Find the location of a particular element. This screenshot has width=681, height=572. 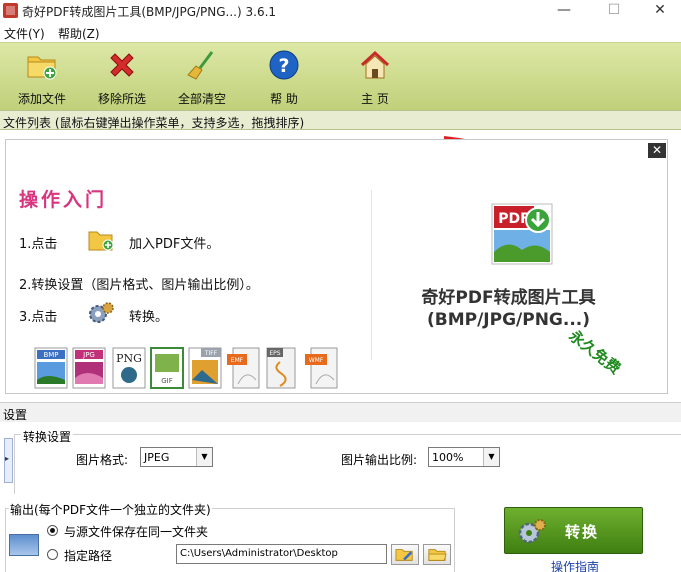

add-file-button: 添加文件 is located at coordinates (42, 78).